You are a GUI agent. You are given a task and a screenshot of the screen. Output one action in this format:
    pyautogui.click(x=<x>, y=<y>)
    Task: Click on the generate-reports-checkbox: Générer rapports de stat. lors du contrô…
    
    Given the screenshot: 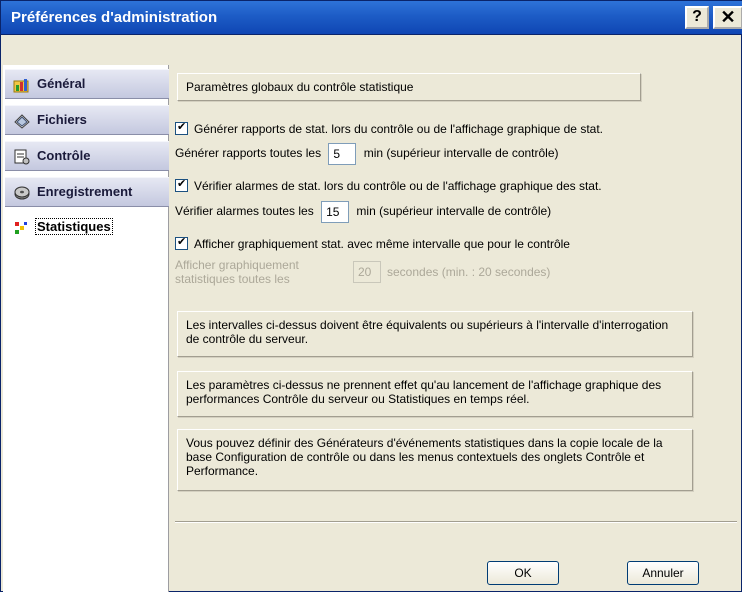 What is the action you would take?
    pyautogui.click(x=389, y=128)
    